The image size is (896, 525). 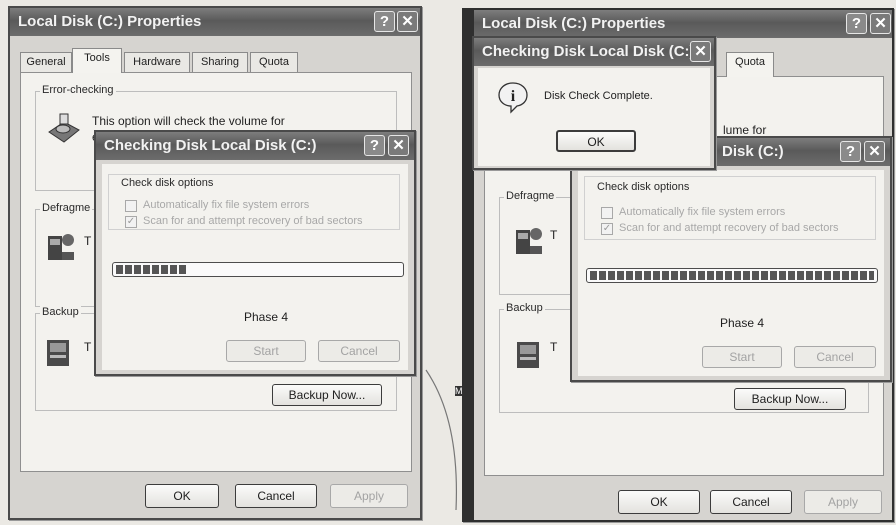 I want to click on tab-sharing: Sharing, so click(x=220, y=62).